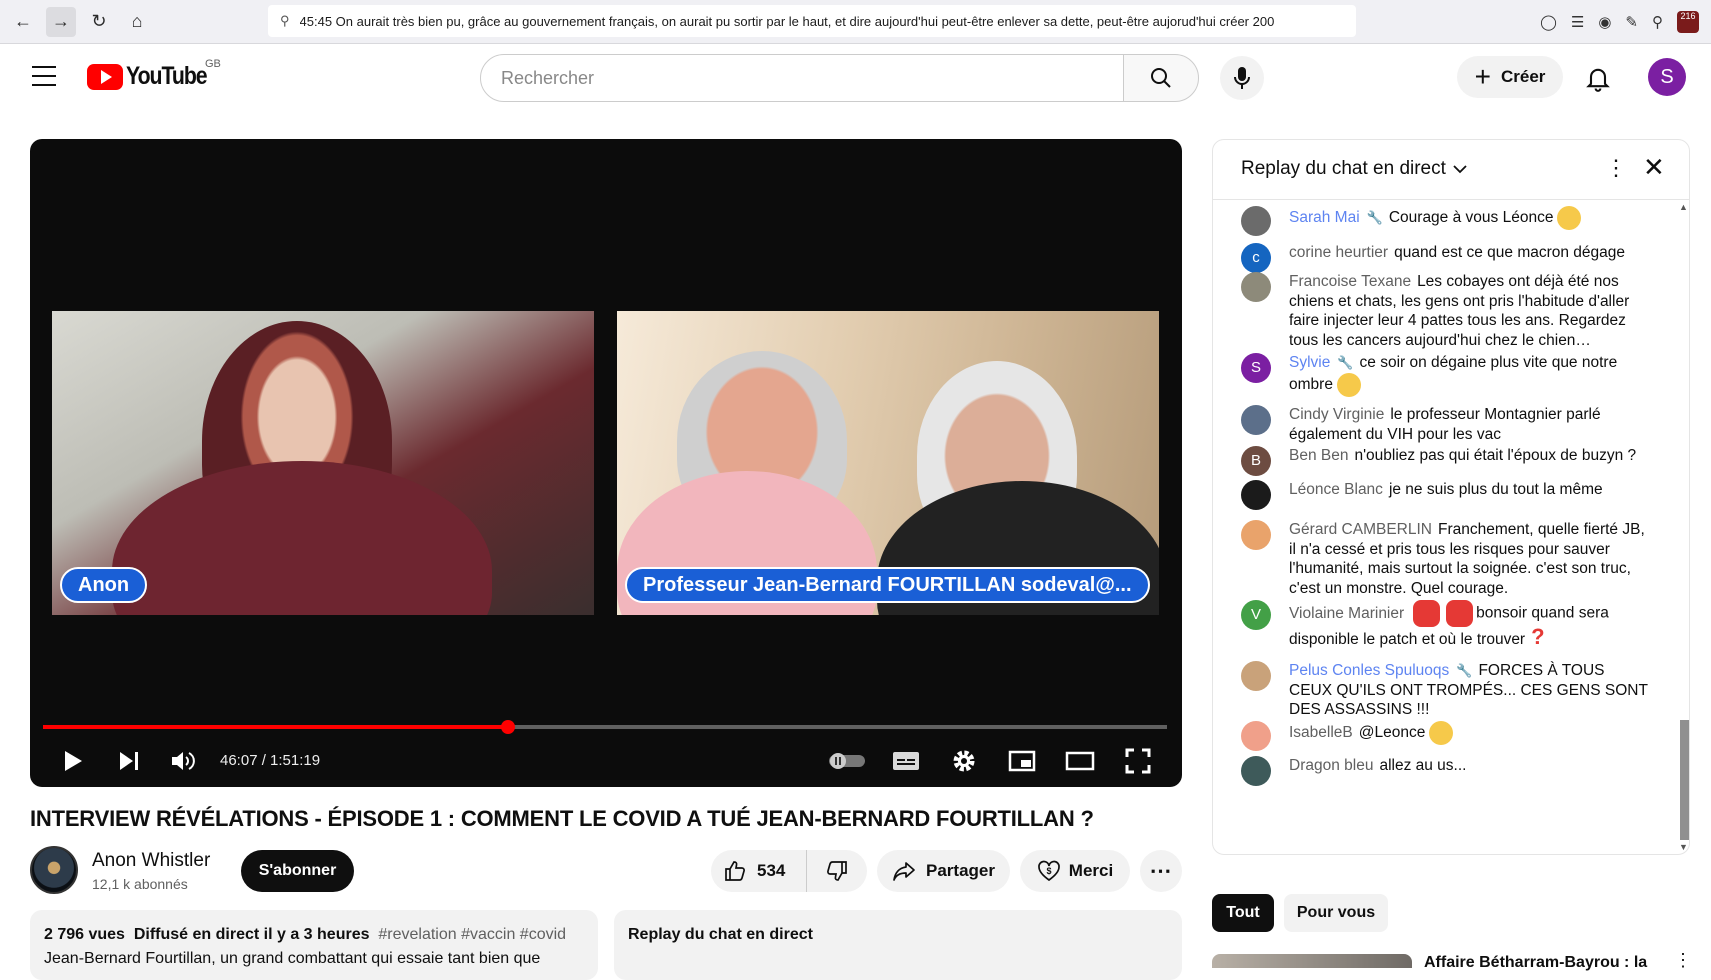  I want to click on channel-avatar, so click(54, 870).